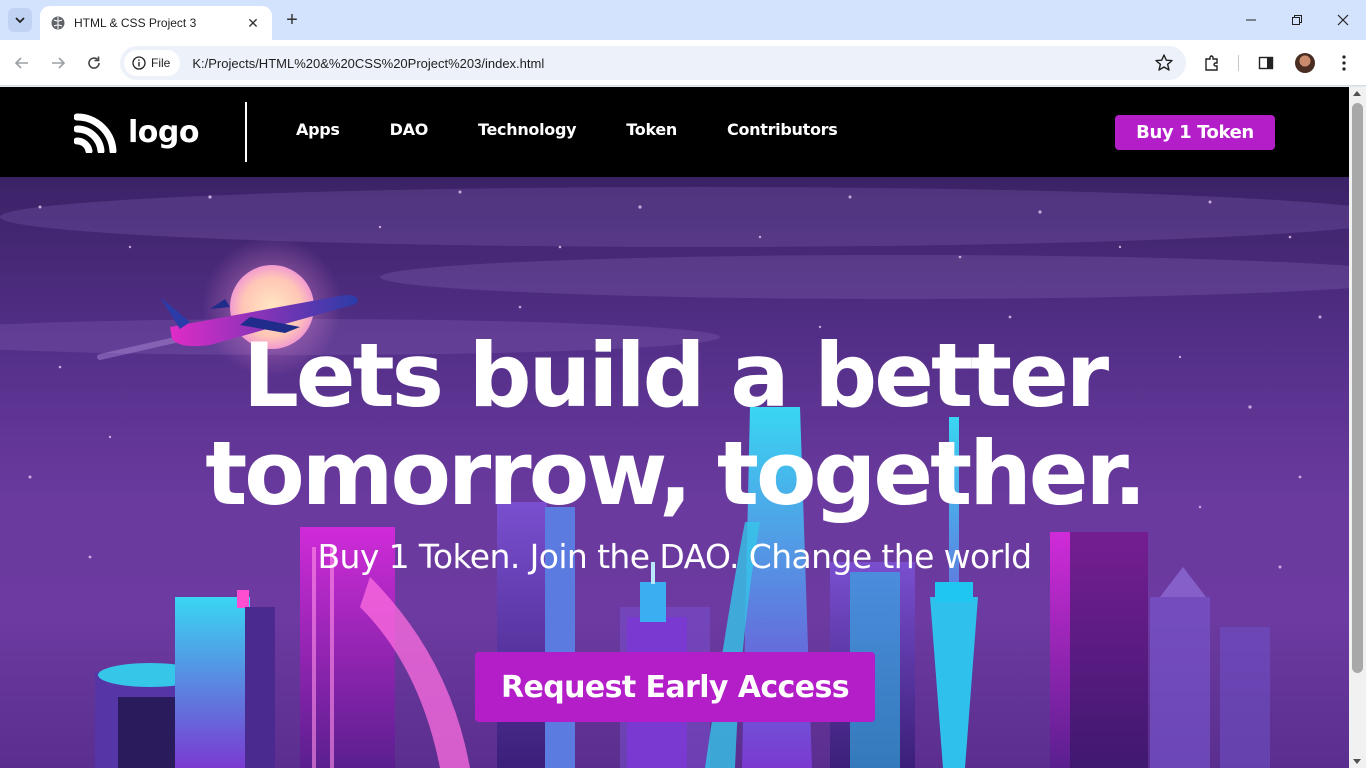  What do you see at coordinates (253, 23) in the screenshot?
I see `close-tab-icon: ✕` at bounding box center [253, 23].